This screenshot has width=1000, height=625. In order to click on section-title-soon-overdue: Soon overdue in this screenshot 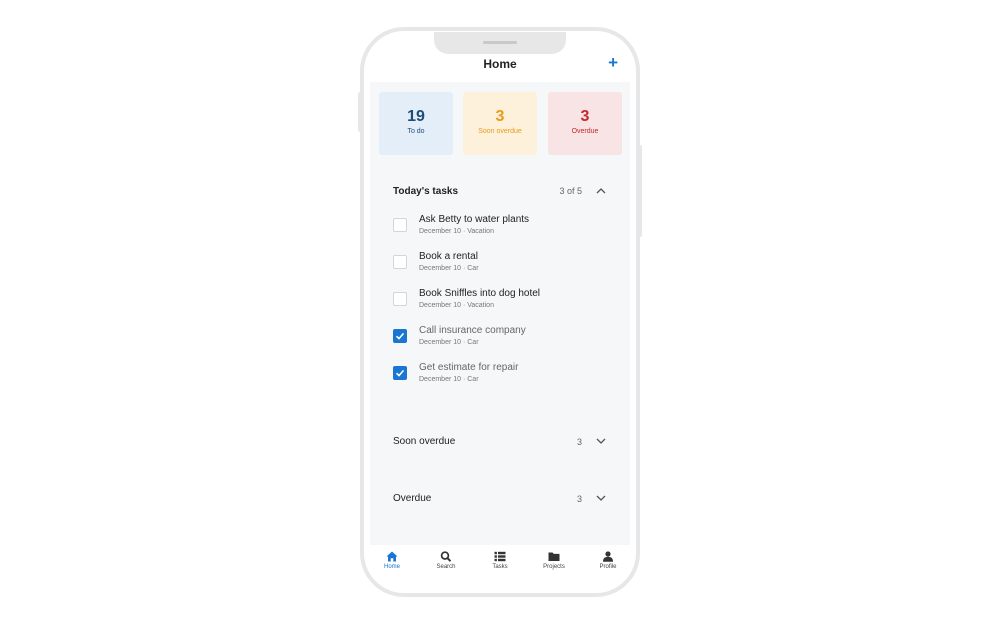, I will do `click(424, 441)`.